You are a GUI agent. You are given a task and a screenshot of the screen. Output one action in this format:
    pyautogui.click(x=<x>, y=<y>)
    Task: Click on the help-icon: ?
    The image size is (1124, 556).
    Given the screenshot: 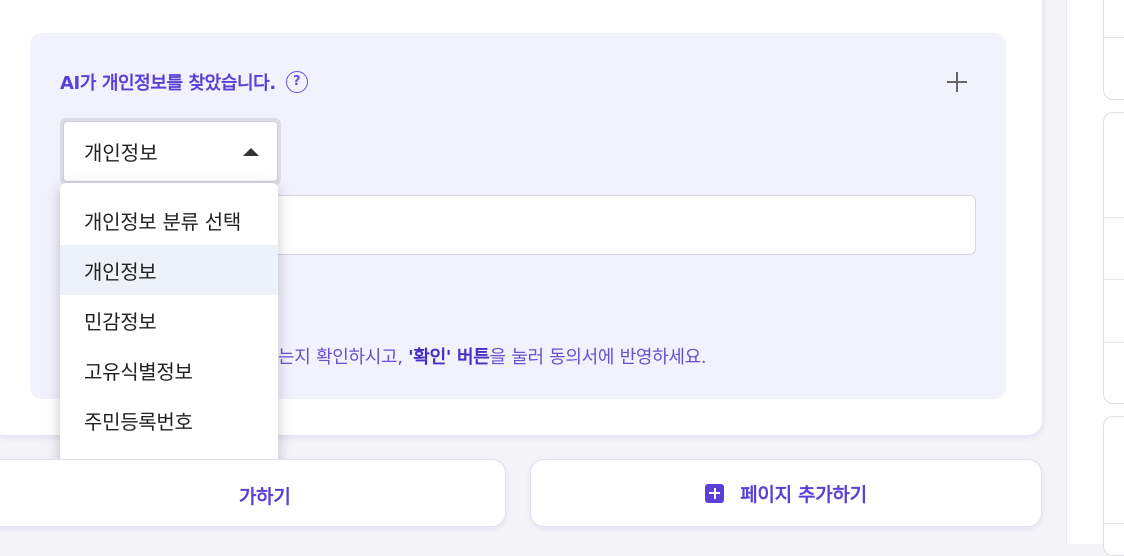 What is the action you would take?
    pyautogui.click(x=296, y=82)
    